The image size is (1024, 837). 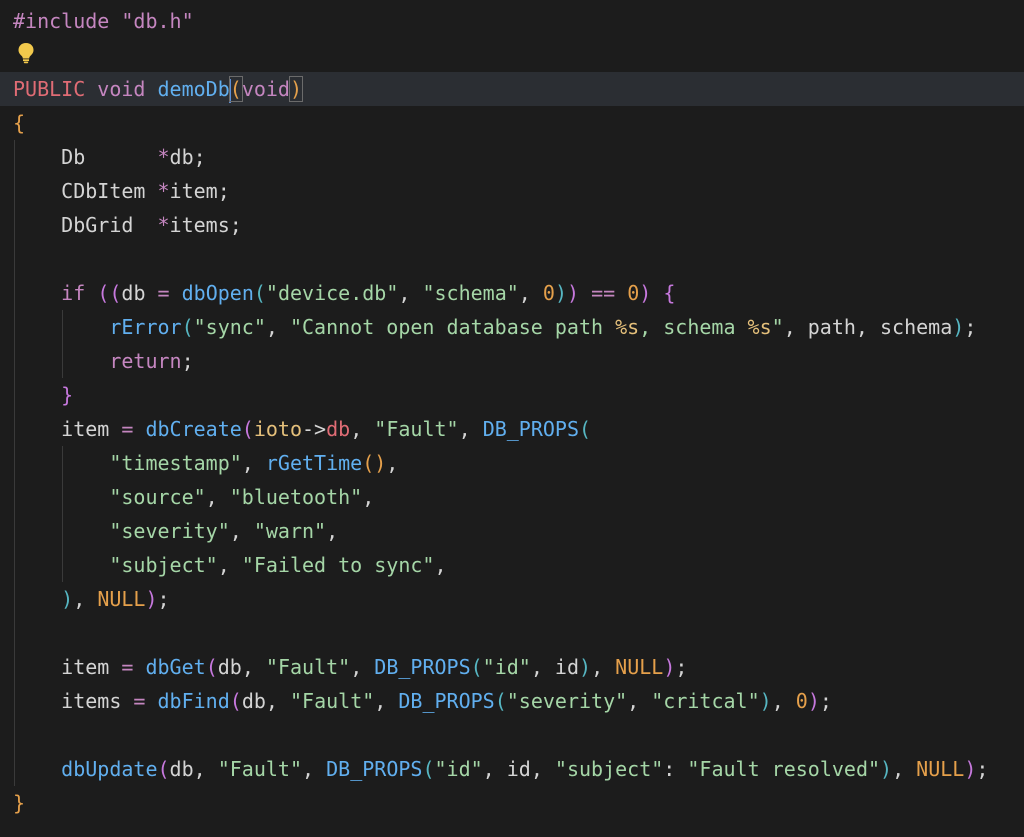 I want to click on code-token: items;, so click(x=205, y=225).